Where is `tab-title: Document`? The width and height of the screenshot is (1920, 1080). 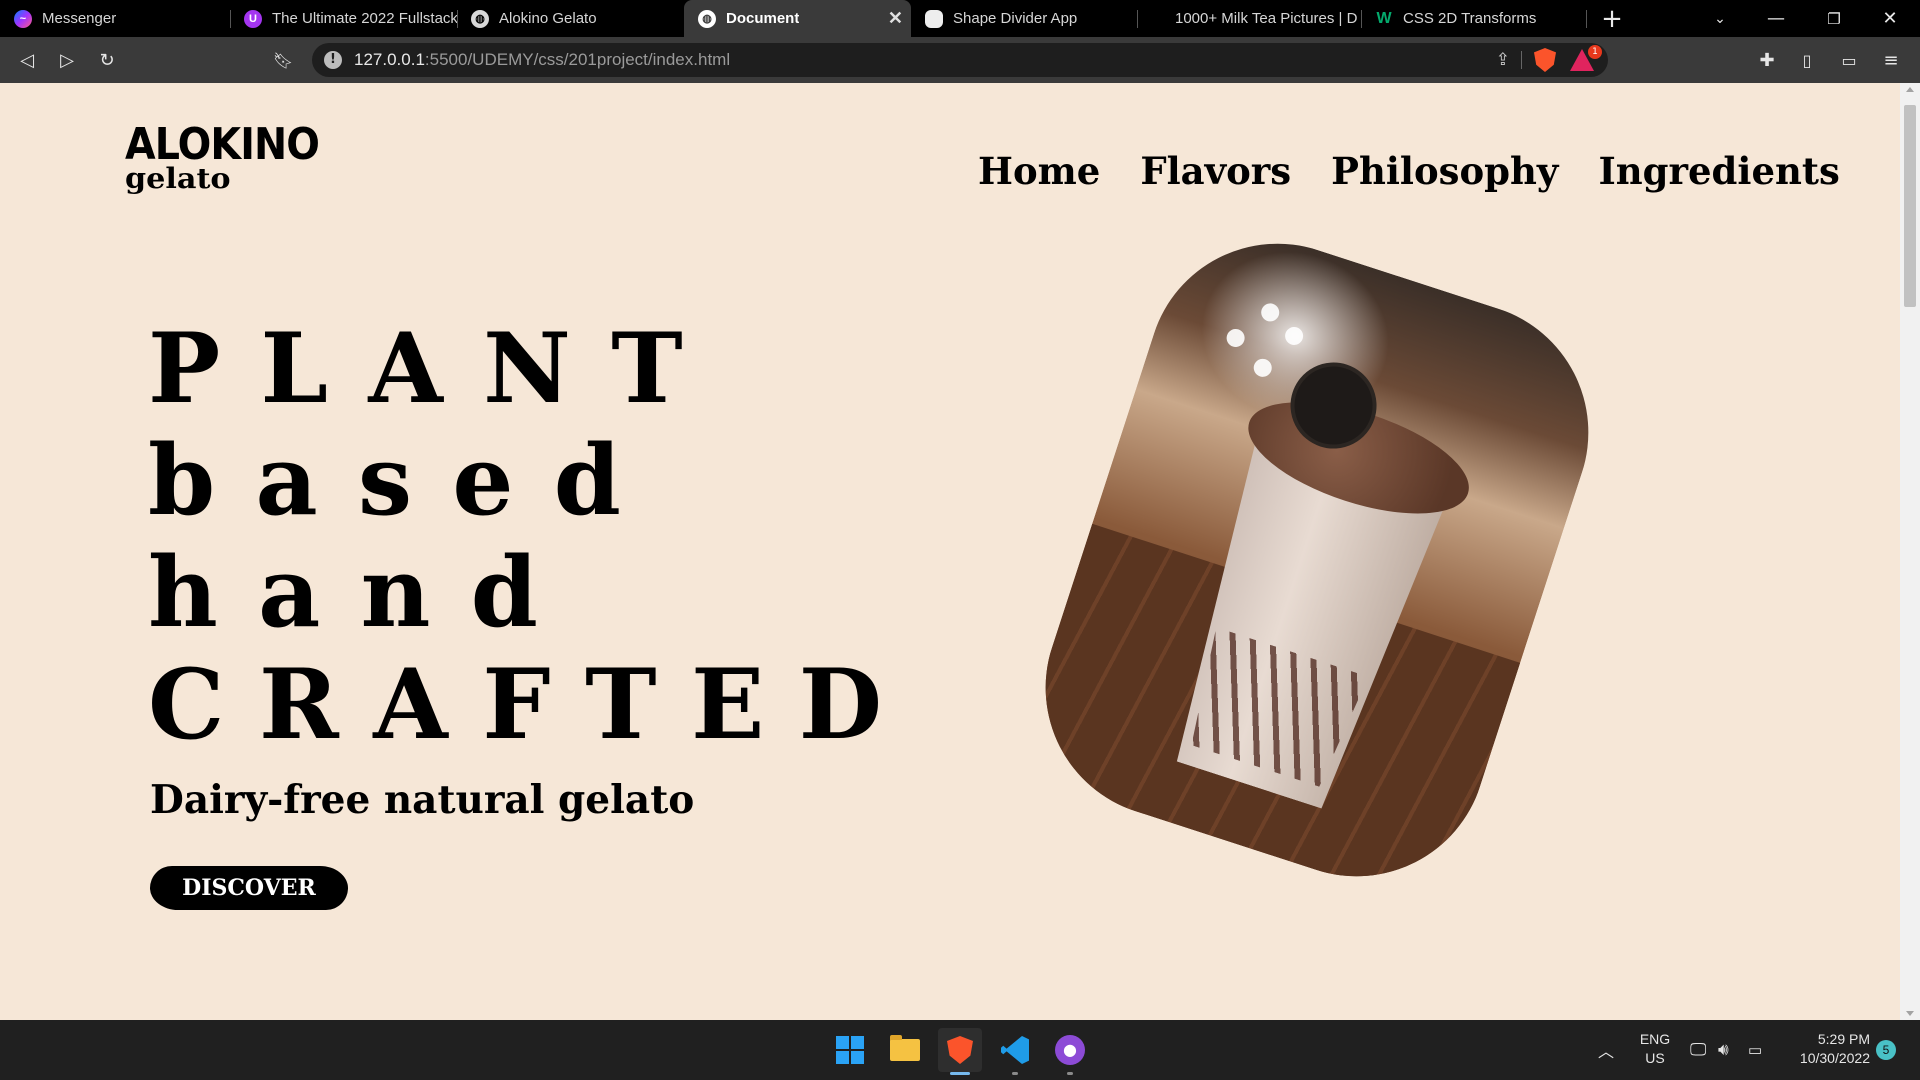 tab-title: Document is located at coordinates (763, 18).